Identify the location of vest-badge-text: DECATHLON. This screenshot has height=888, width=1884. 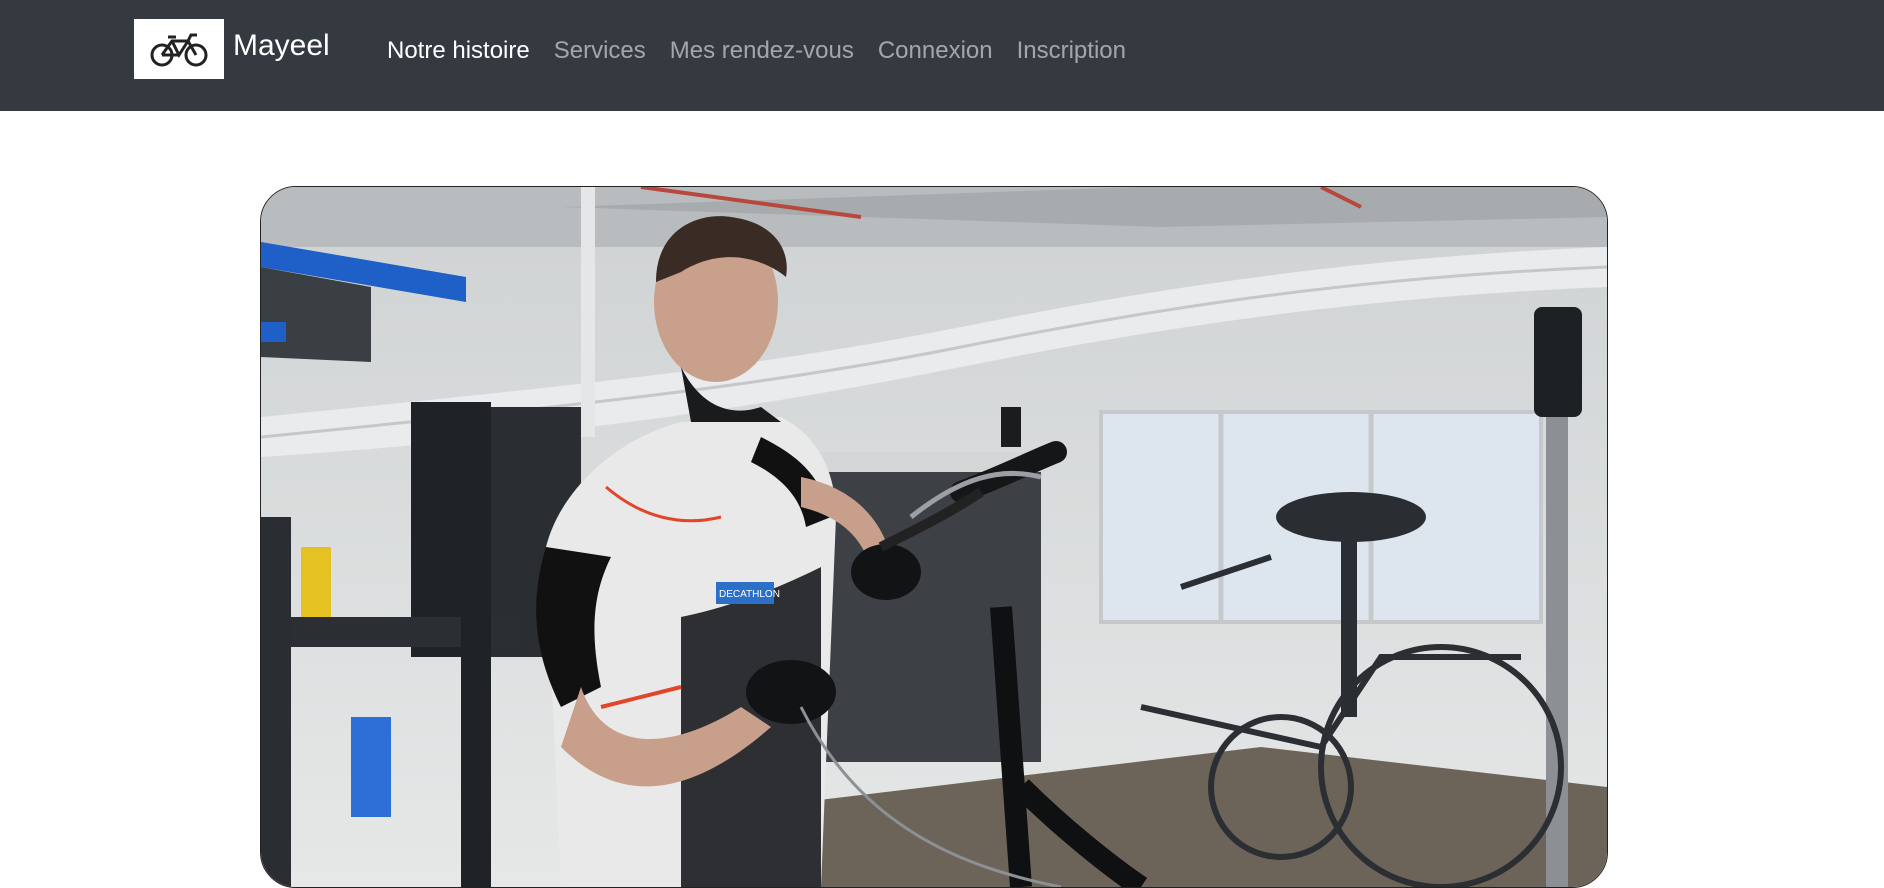
(749, 594).